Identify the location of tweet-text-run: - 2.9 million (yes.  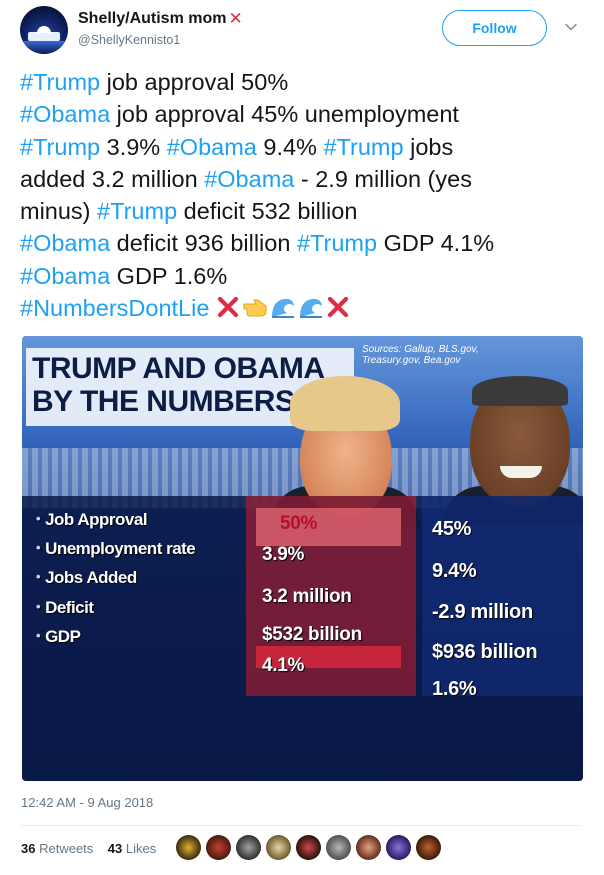
(383, 178).